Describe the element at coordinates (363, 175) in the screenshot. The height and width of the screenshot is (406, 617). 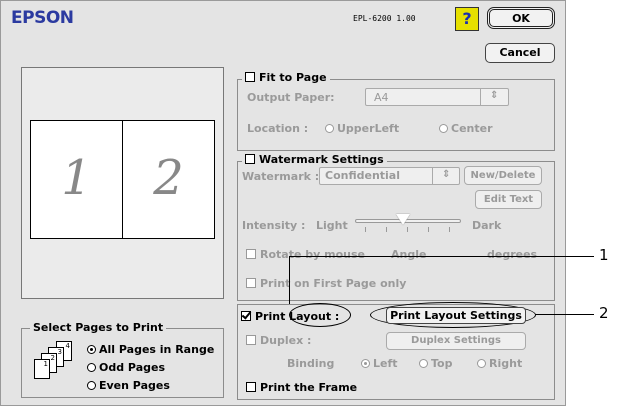
I see `watermark-value: Confidential` at that location.